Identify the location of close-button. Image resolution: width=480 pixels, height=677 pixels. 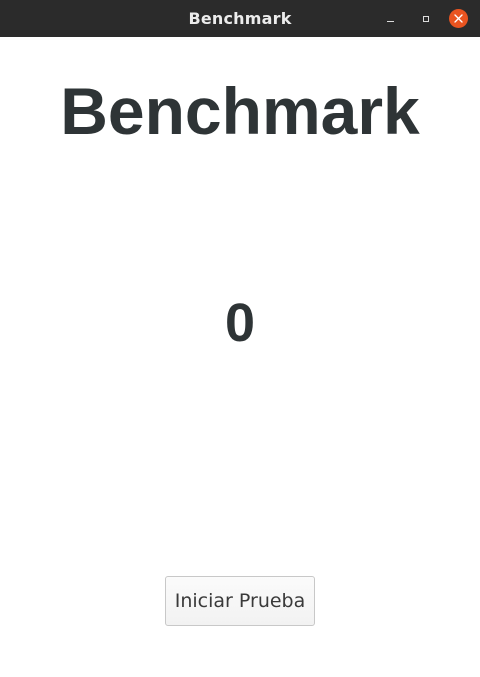
(458, 18).